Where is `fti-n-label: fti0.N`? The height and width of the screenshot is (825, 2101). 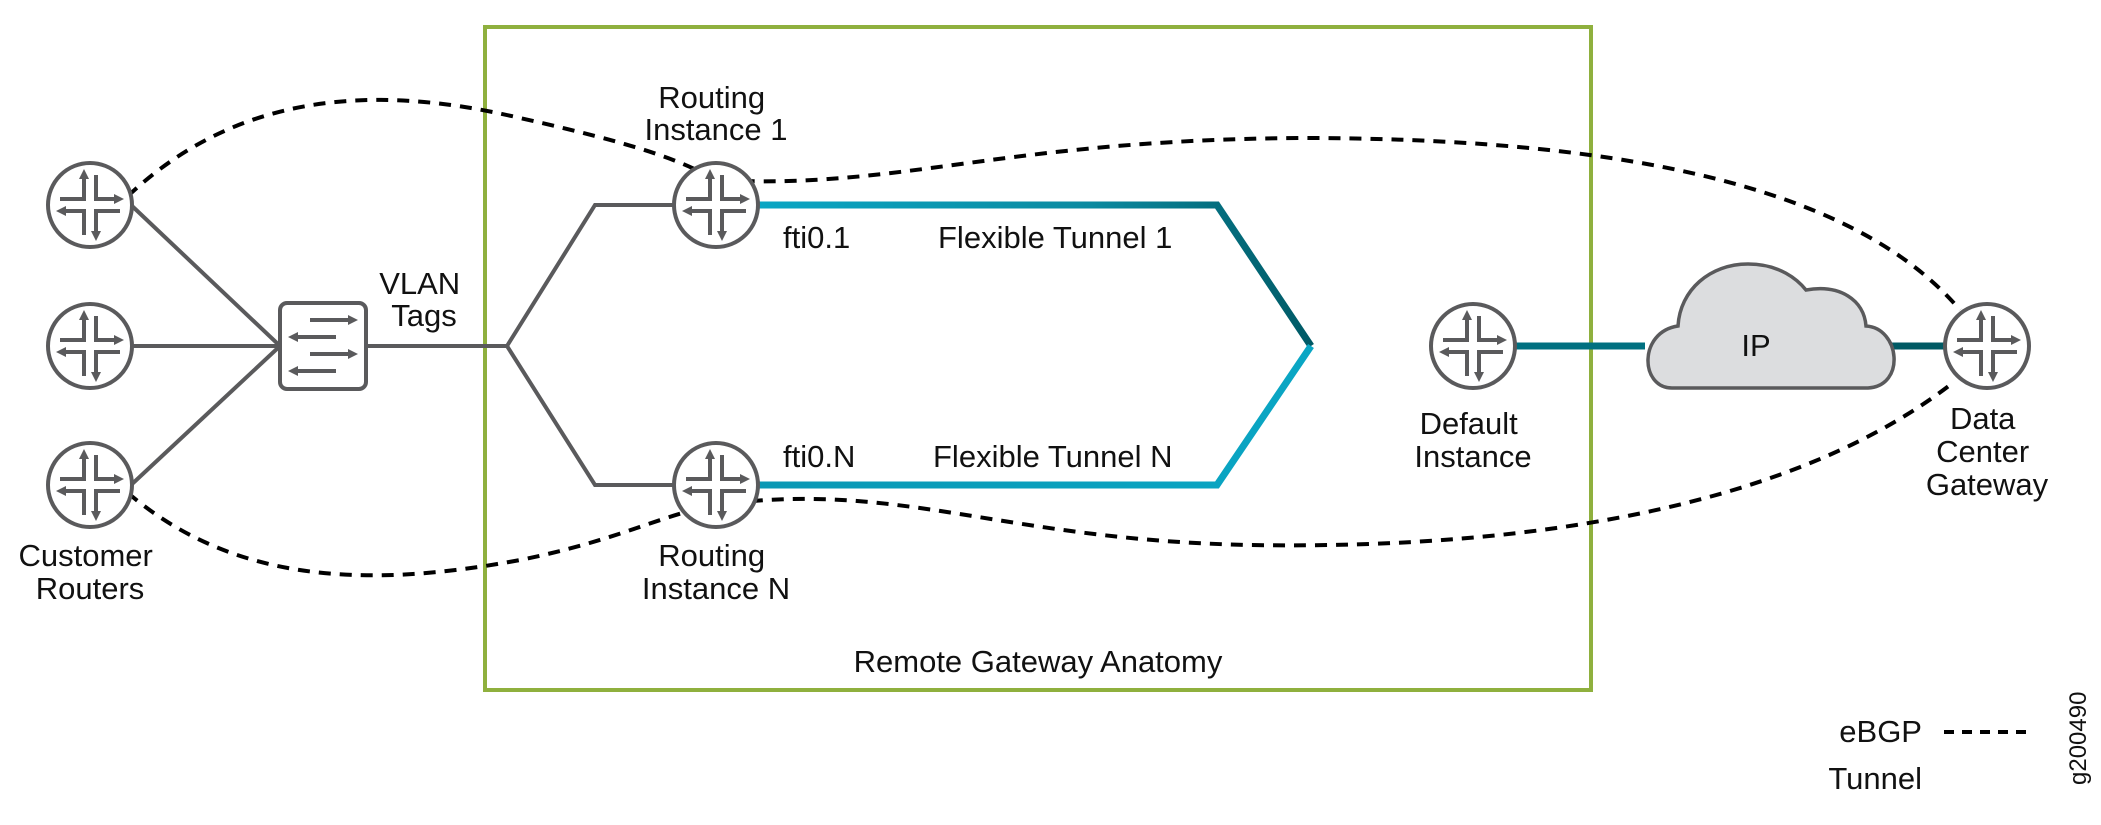
fti-n-label: fti0.N is located at coordinates (819, 456).